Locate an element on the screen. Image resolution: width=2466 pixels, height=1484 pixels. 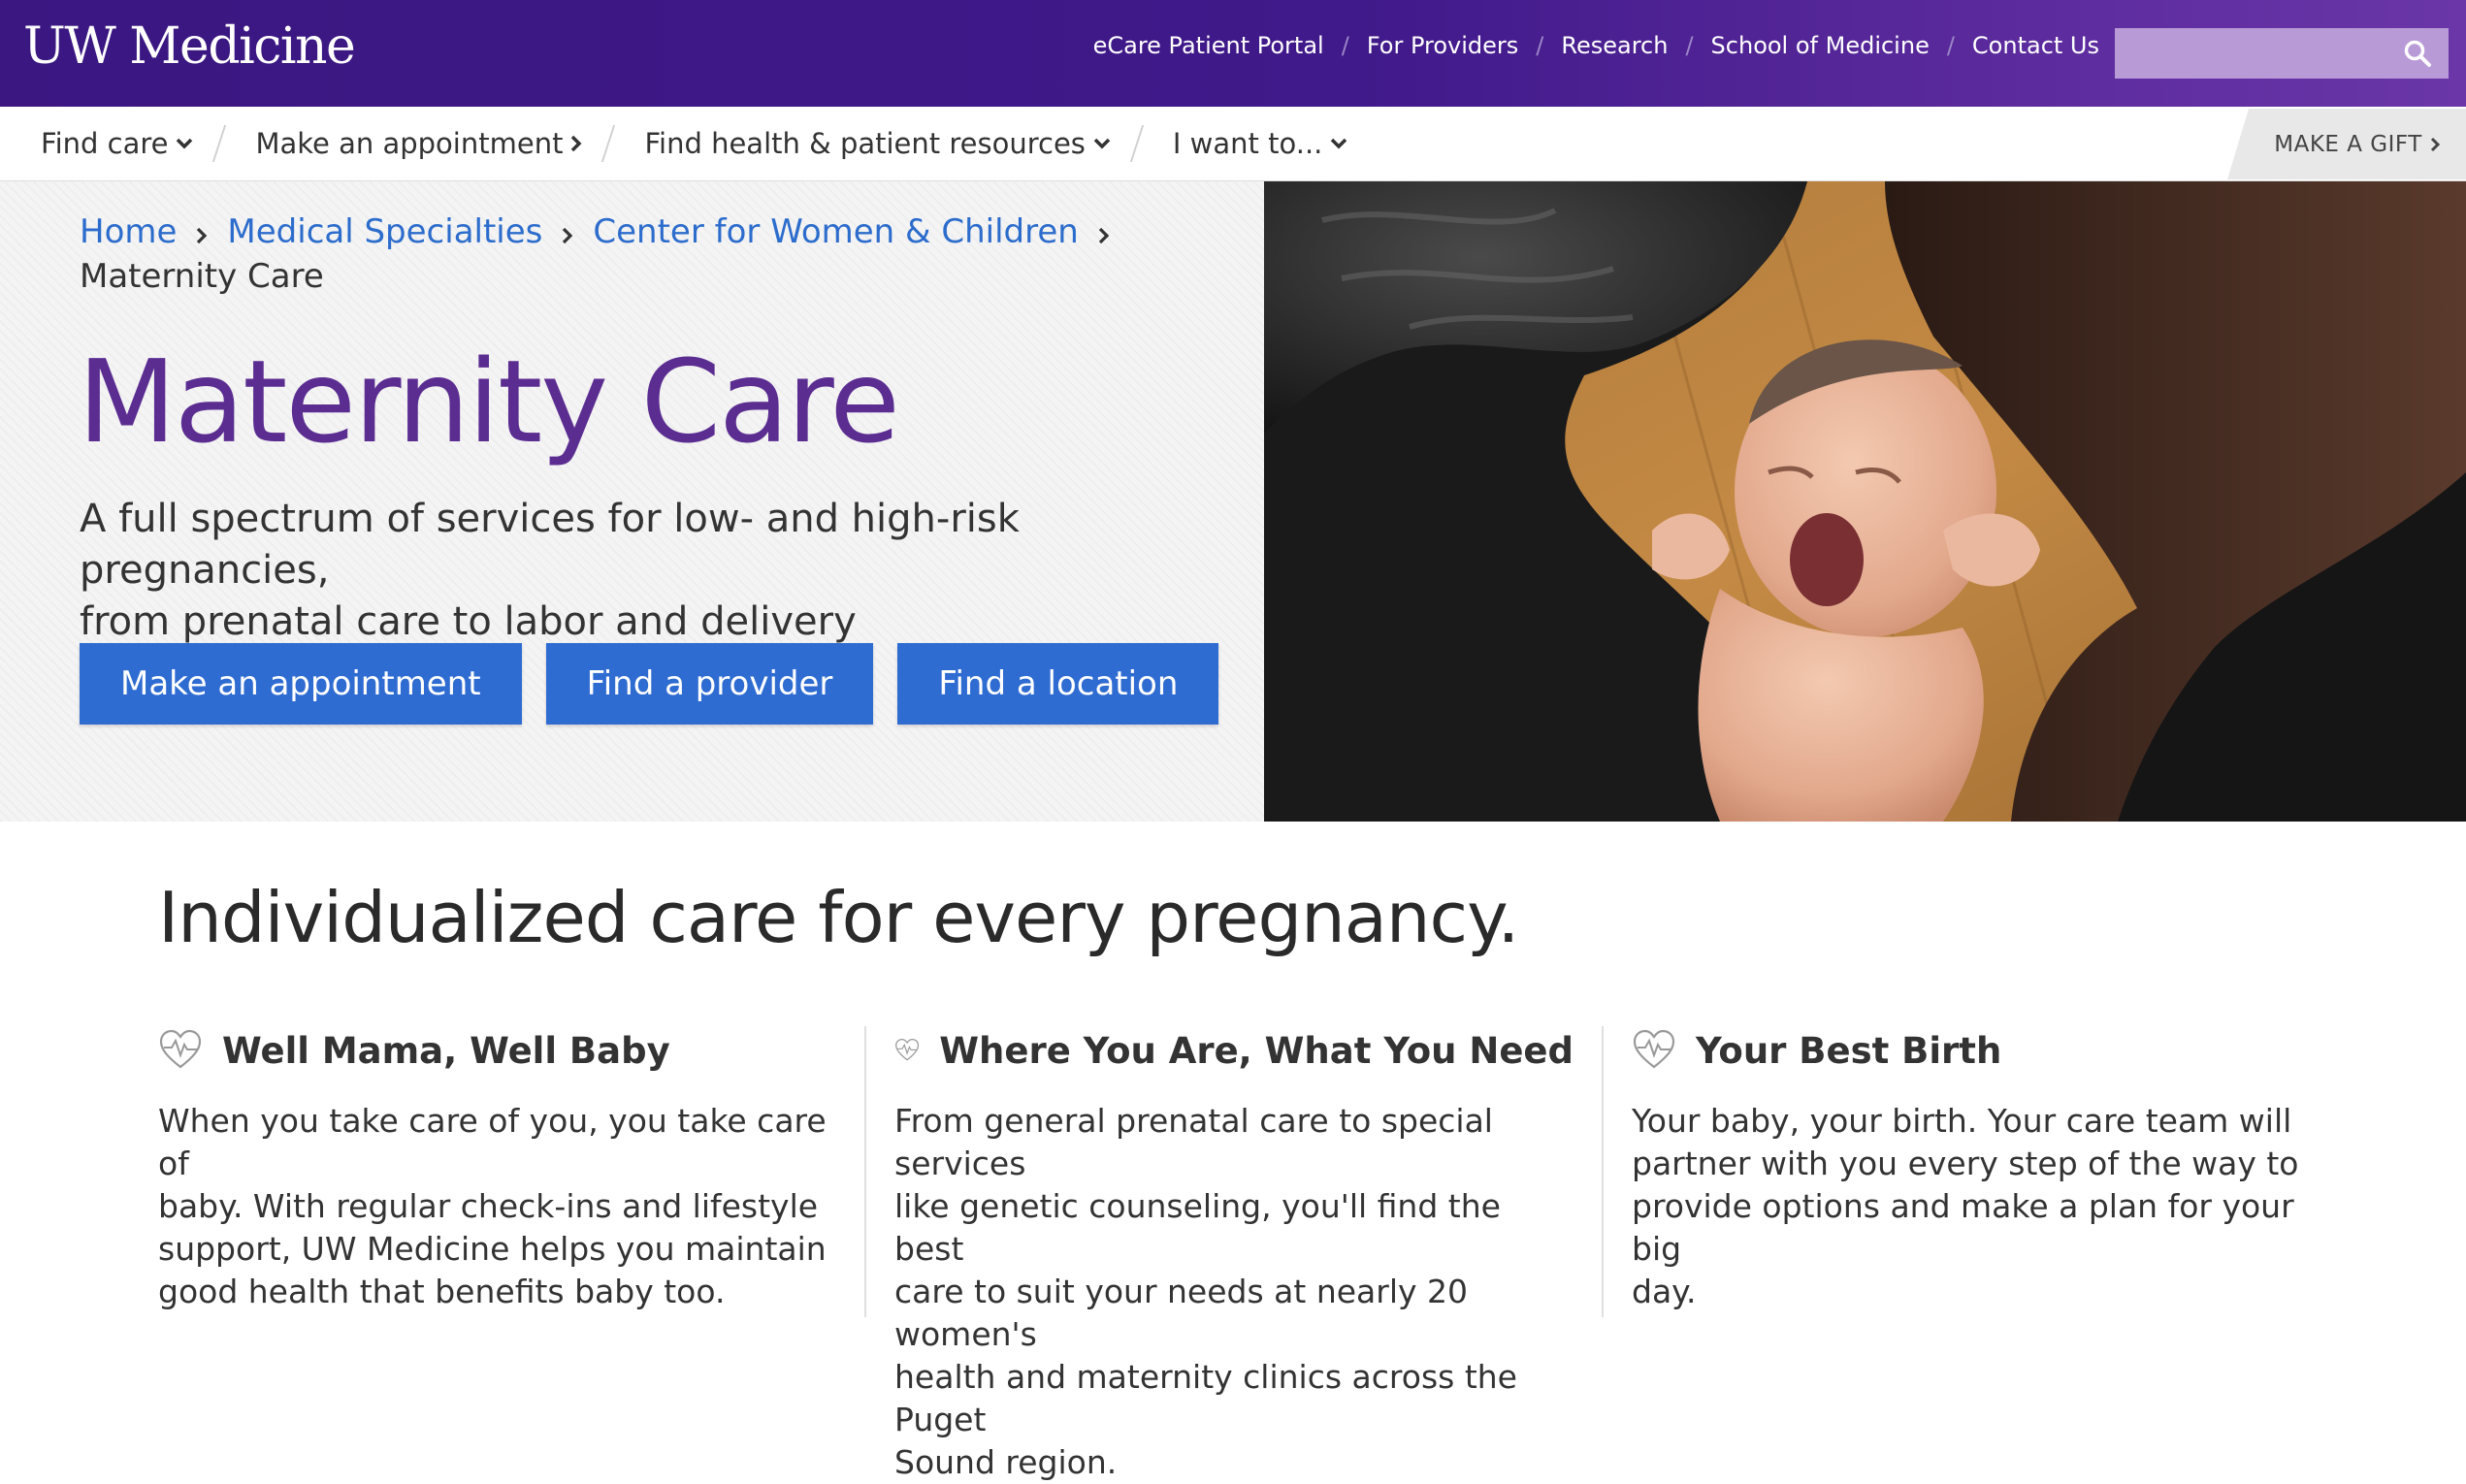
hero-subtitle-line: from prenatal care to labor and delivery is located at coordinates (468, 622).